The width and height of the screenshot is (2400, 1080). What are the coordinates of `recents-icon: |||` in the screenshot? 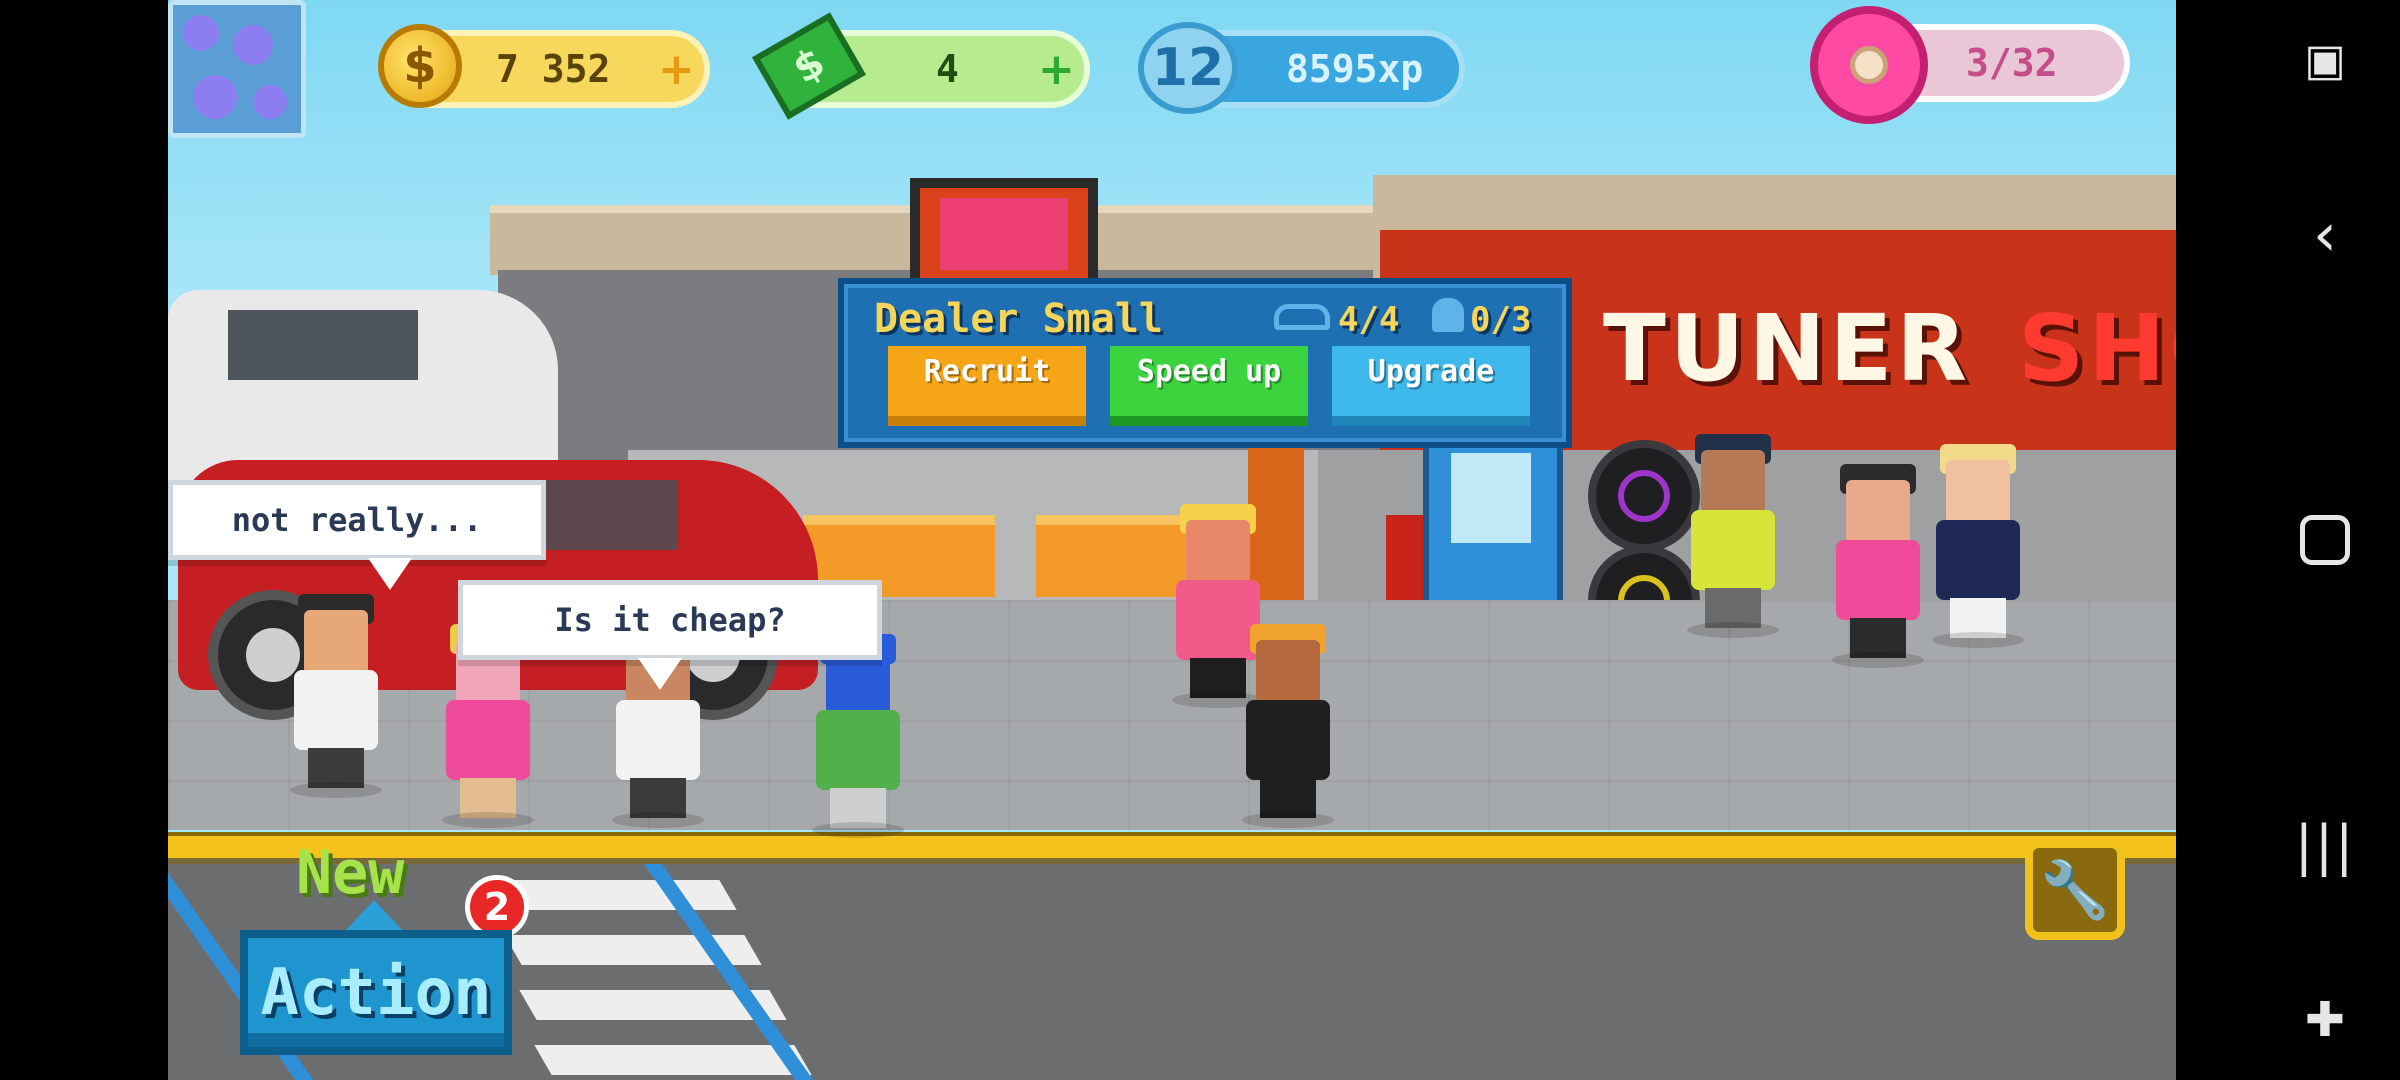 It's located at (2325, 845).